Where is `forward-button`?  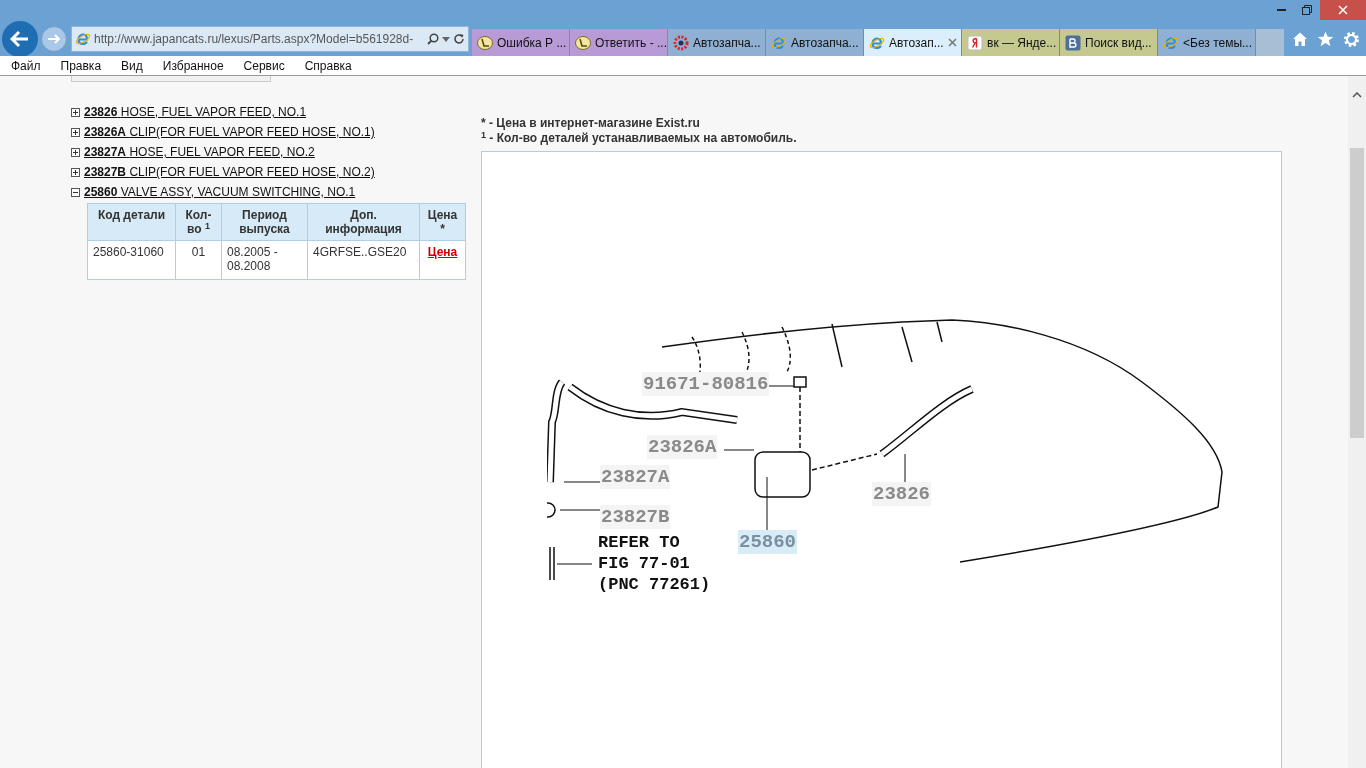 forward-button is located at coordinates (54, 39).